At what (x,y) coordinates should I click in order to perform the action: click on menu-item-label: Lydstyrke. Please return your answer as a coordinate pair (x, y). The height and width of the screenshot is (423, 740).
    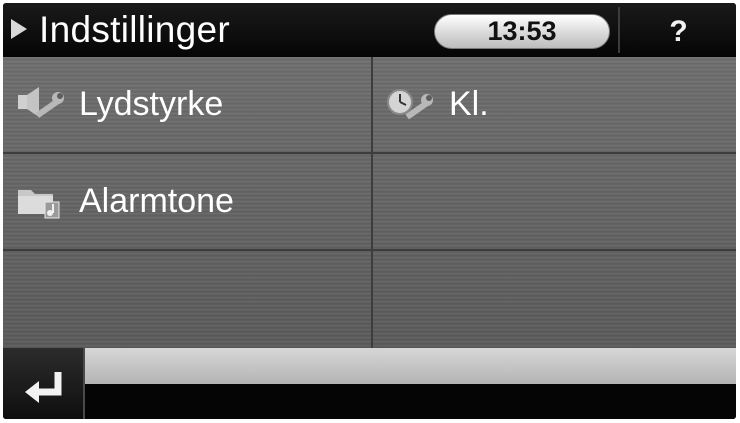
    Looking at the image, I should click on (151, 104).